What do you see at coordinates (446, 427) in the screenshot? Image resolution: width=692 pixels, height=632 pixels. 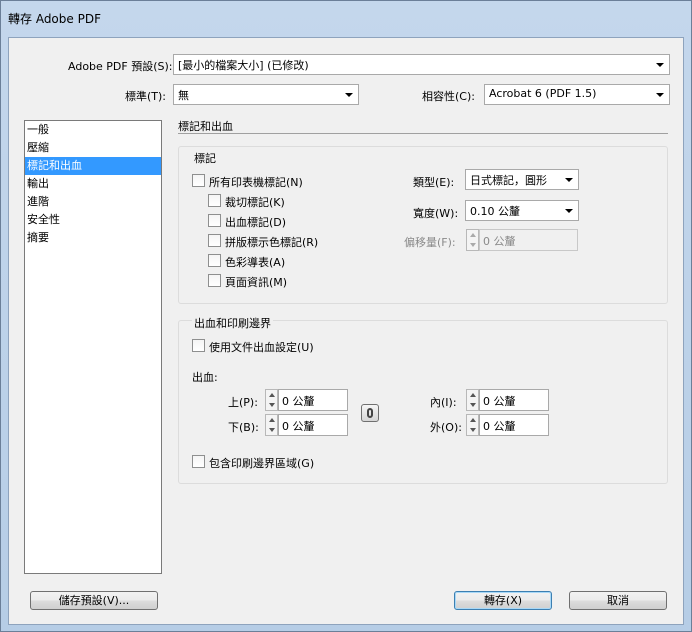 I see `outside-label: 外(O):` at bounding box center [446, 427].